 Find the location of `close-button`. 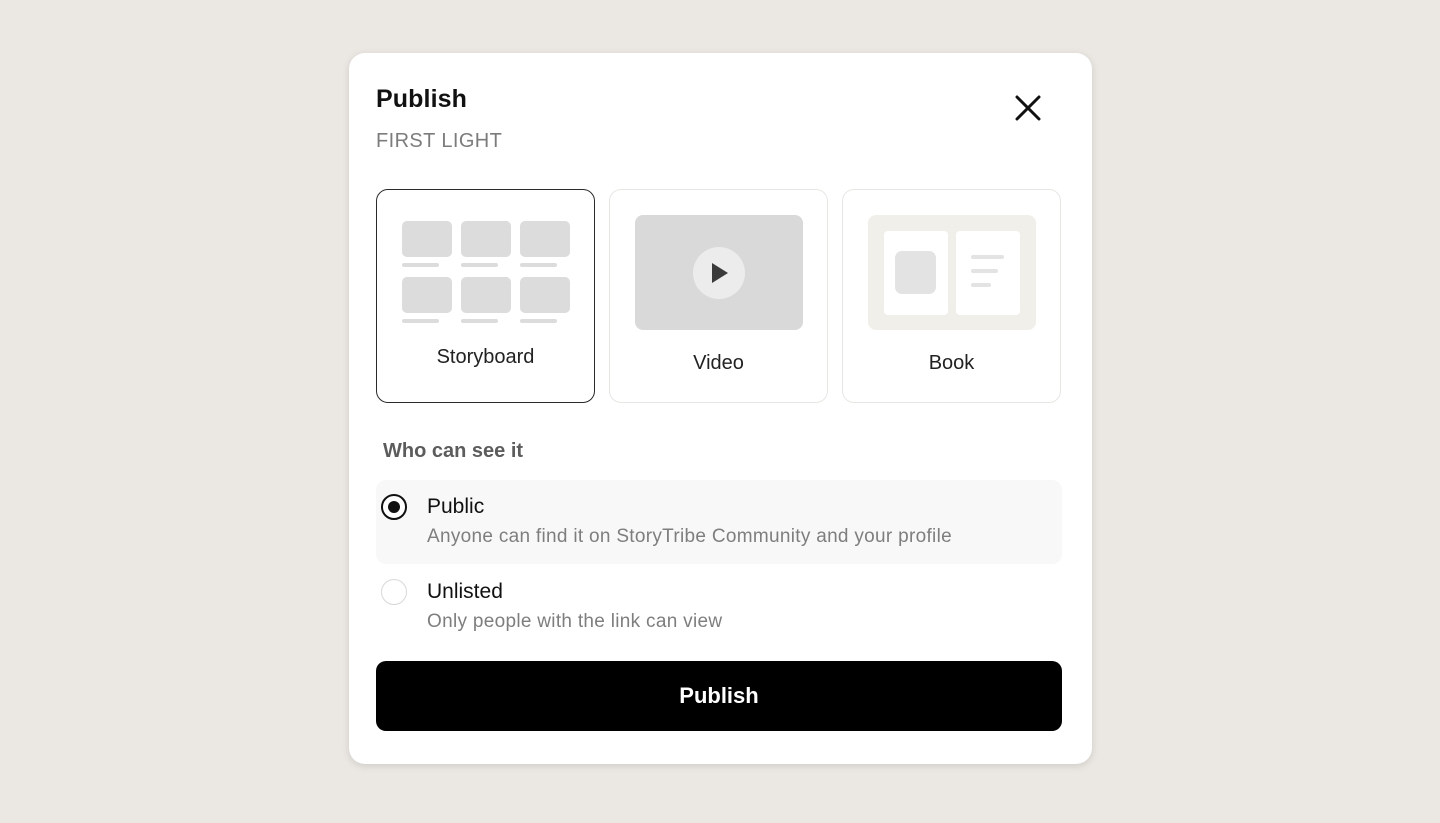

close-button is located at coordinates (1028, 108).